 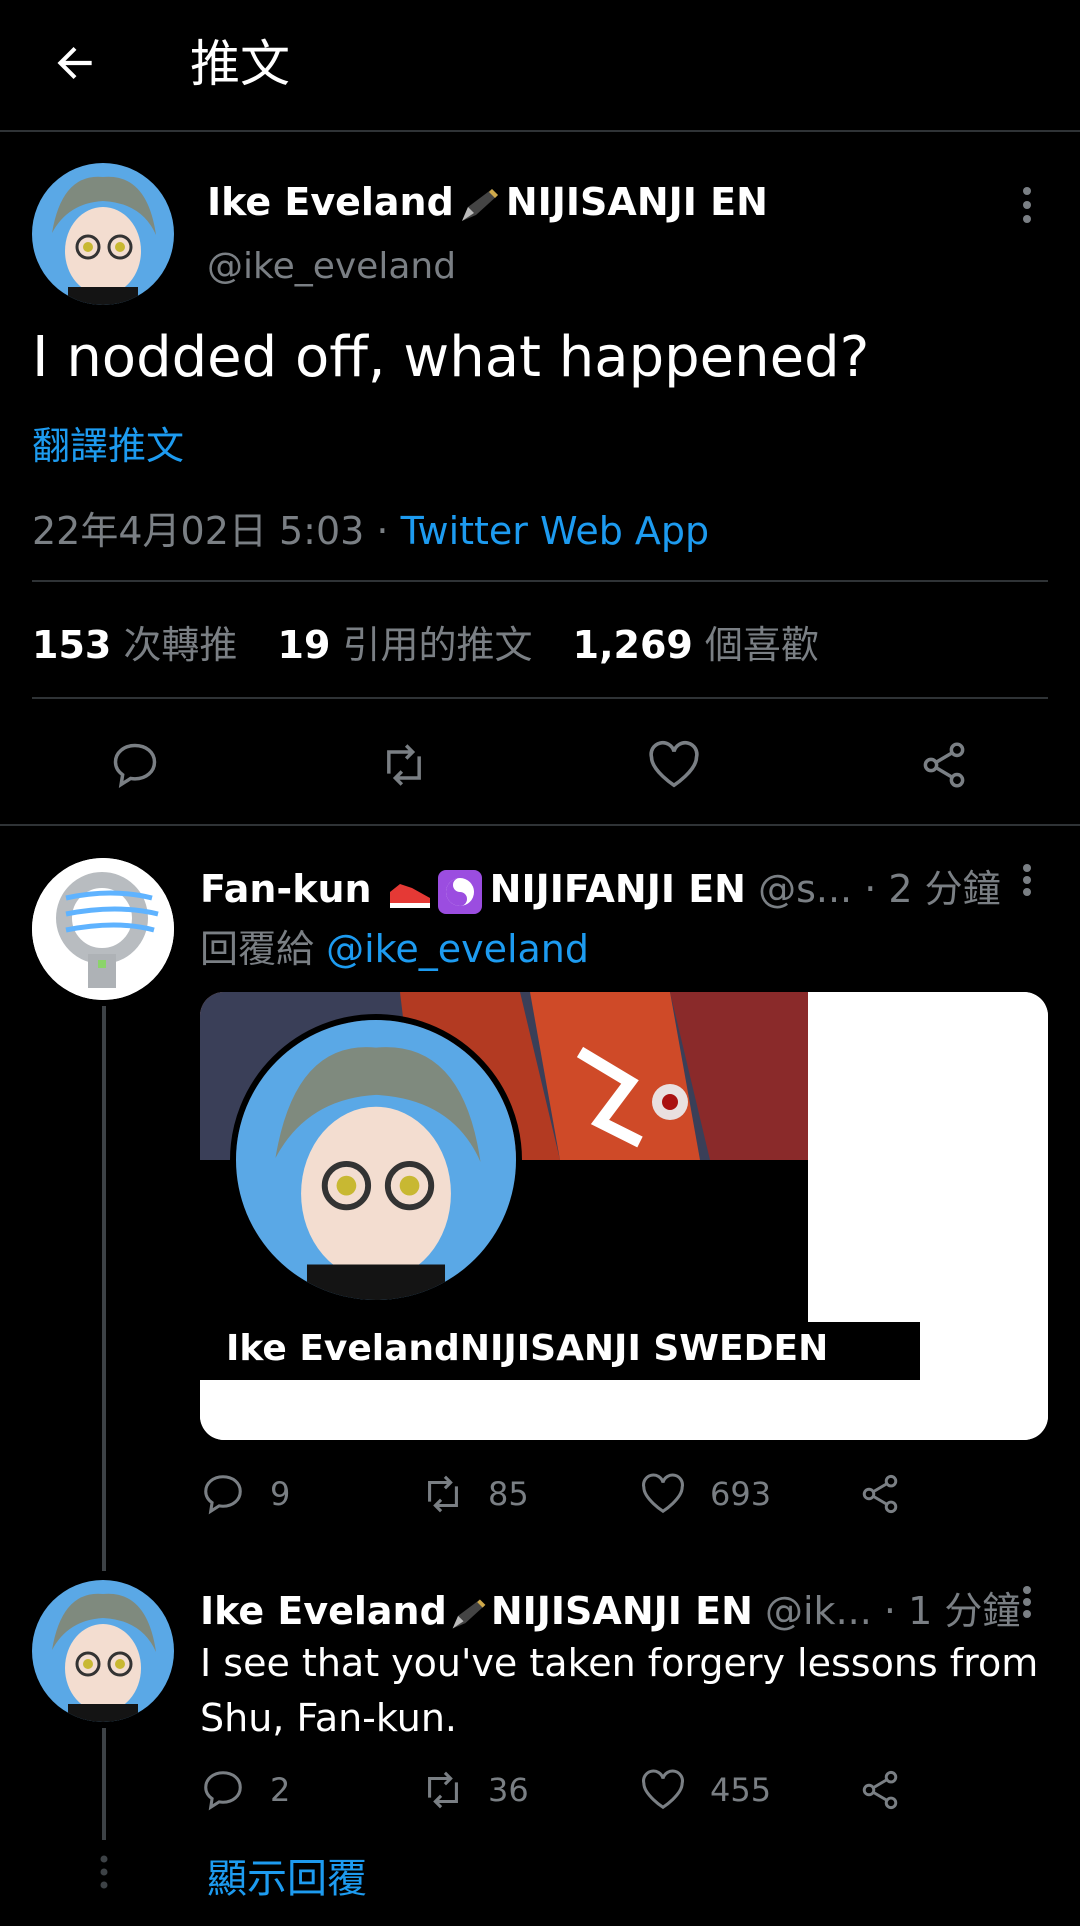 What do you see at coordinates (621, 1611) in the screenshot?
I see `reply2-author-org: NIJISANJI EN` at bounding box center [621, 1611].